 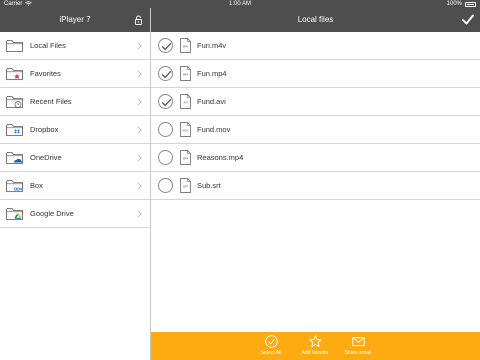 What do you see at coordinates (14, 74) in the screenshot?
I see `favorites-folder-icon` at bounding box center [14, 74].